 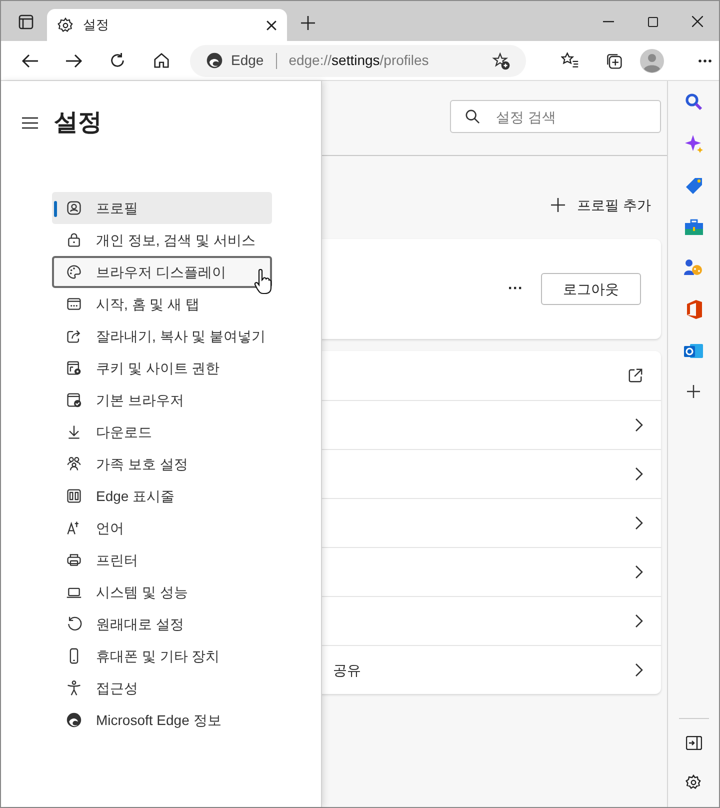 I want to click on favorite-add-icon, so click(x=501, y=61).